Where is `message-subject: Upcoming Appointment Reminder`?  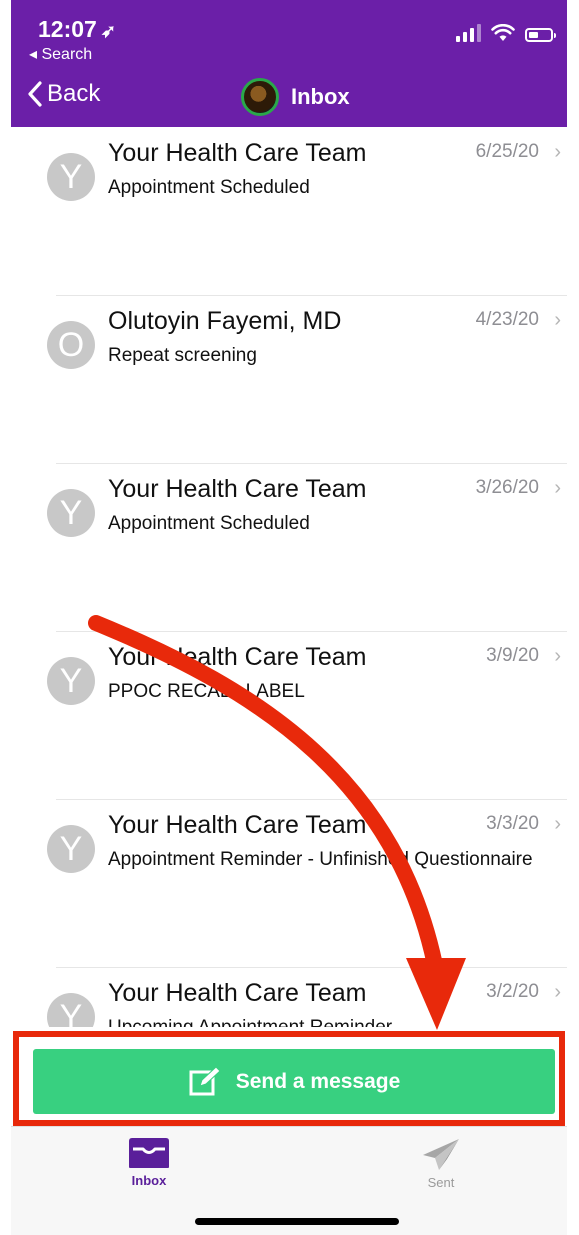
message-subject: Upcoming Appointment Reminder is located at coordinates (328, 1022).